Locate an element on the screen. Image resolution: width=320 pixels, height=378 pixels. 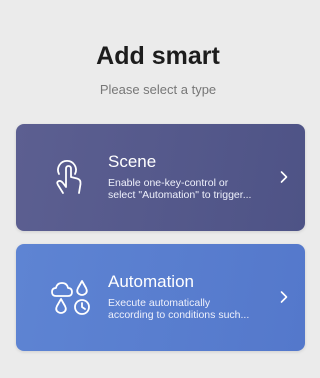
automation-title: Automation is located at coordinates (151, 281).